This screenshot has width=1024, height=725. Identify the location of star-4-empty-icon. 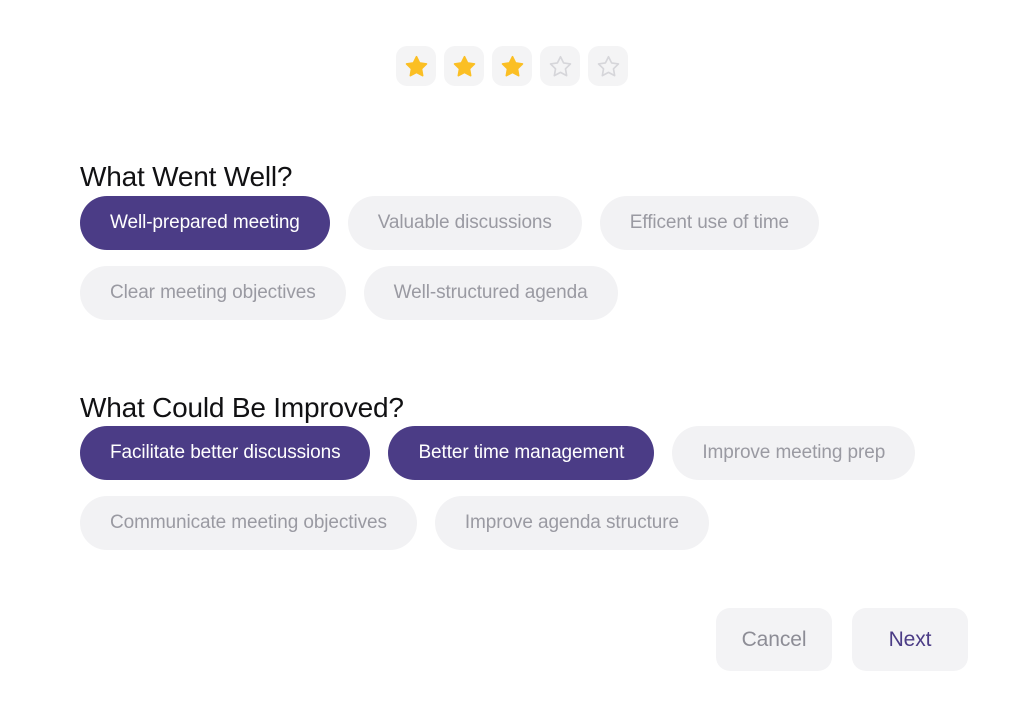
(560, 66).